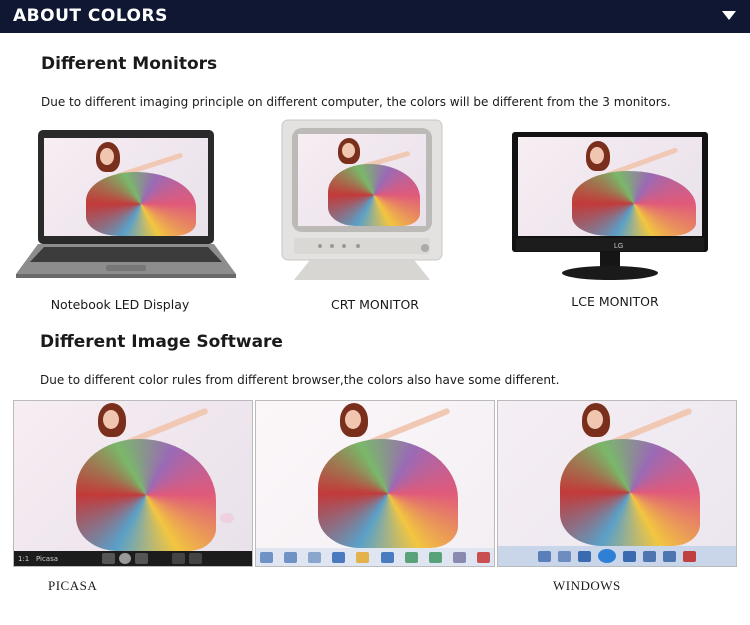 The width and height of the screenshot is (750, 625). What do you see at coordinates (133, 483) in the screenshot?
I see `picasa-screenshot: 1:1 Picasa` at bounding box center [133, 483].